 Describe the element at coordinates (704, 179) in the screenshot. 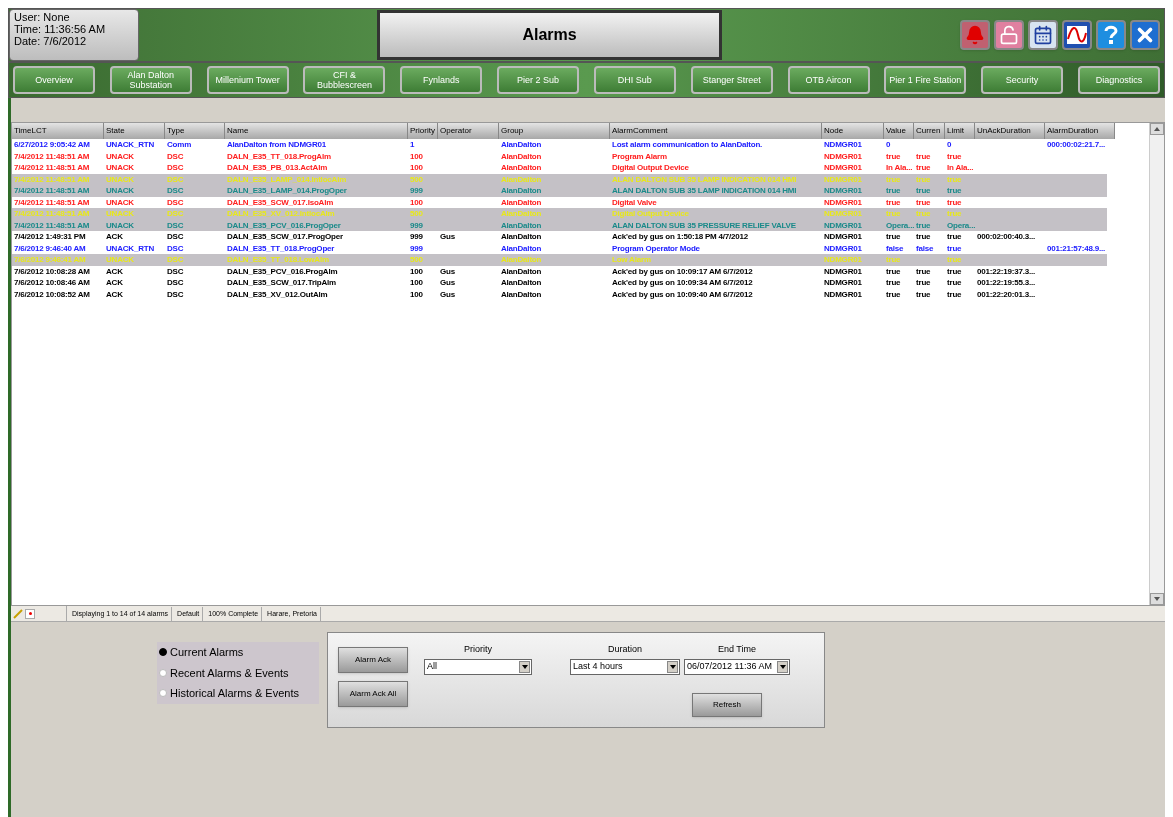

I see `table-cell: ALAN DALTON SUB 35 LAMP INDICATION 014 HMI` at that location.